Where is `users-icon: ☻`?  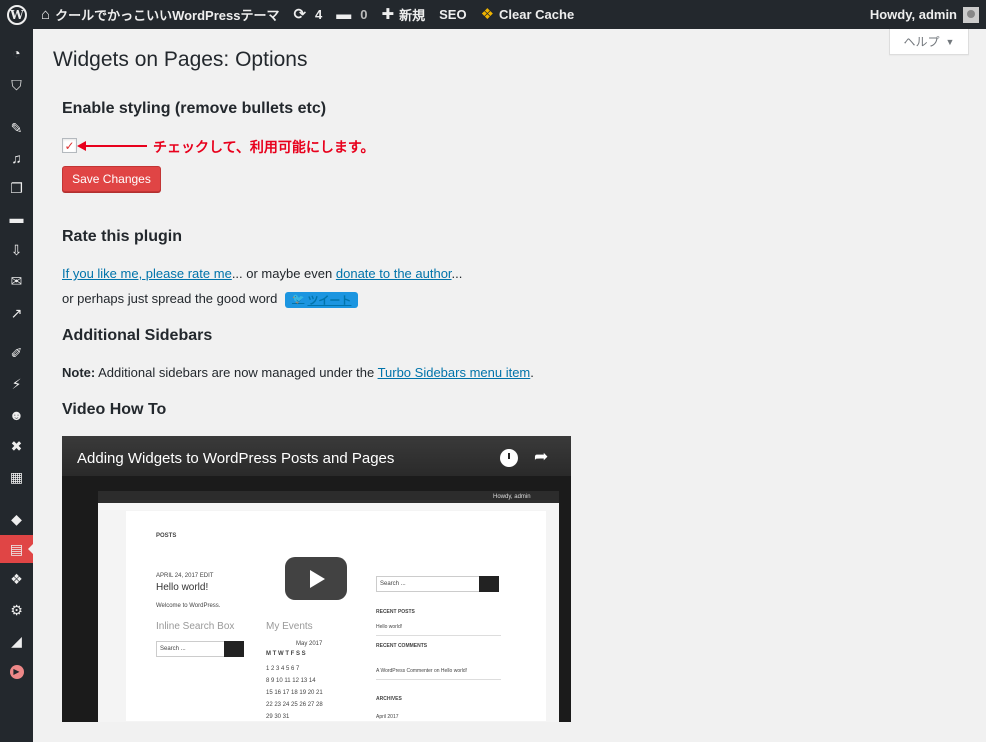 users-icon: ☻ is located at coordinates (16, 415).